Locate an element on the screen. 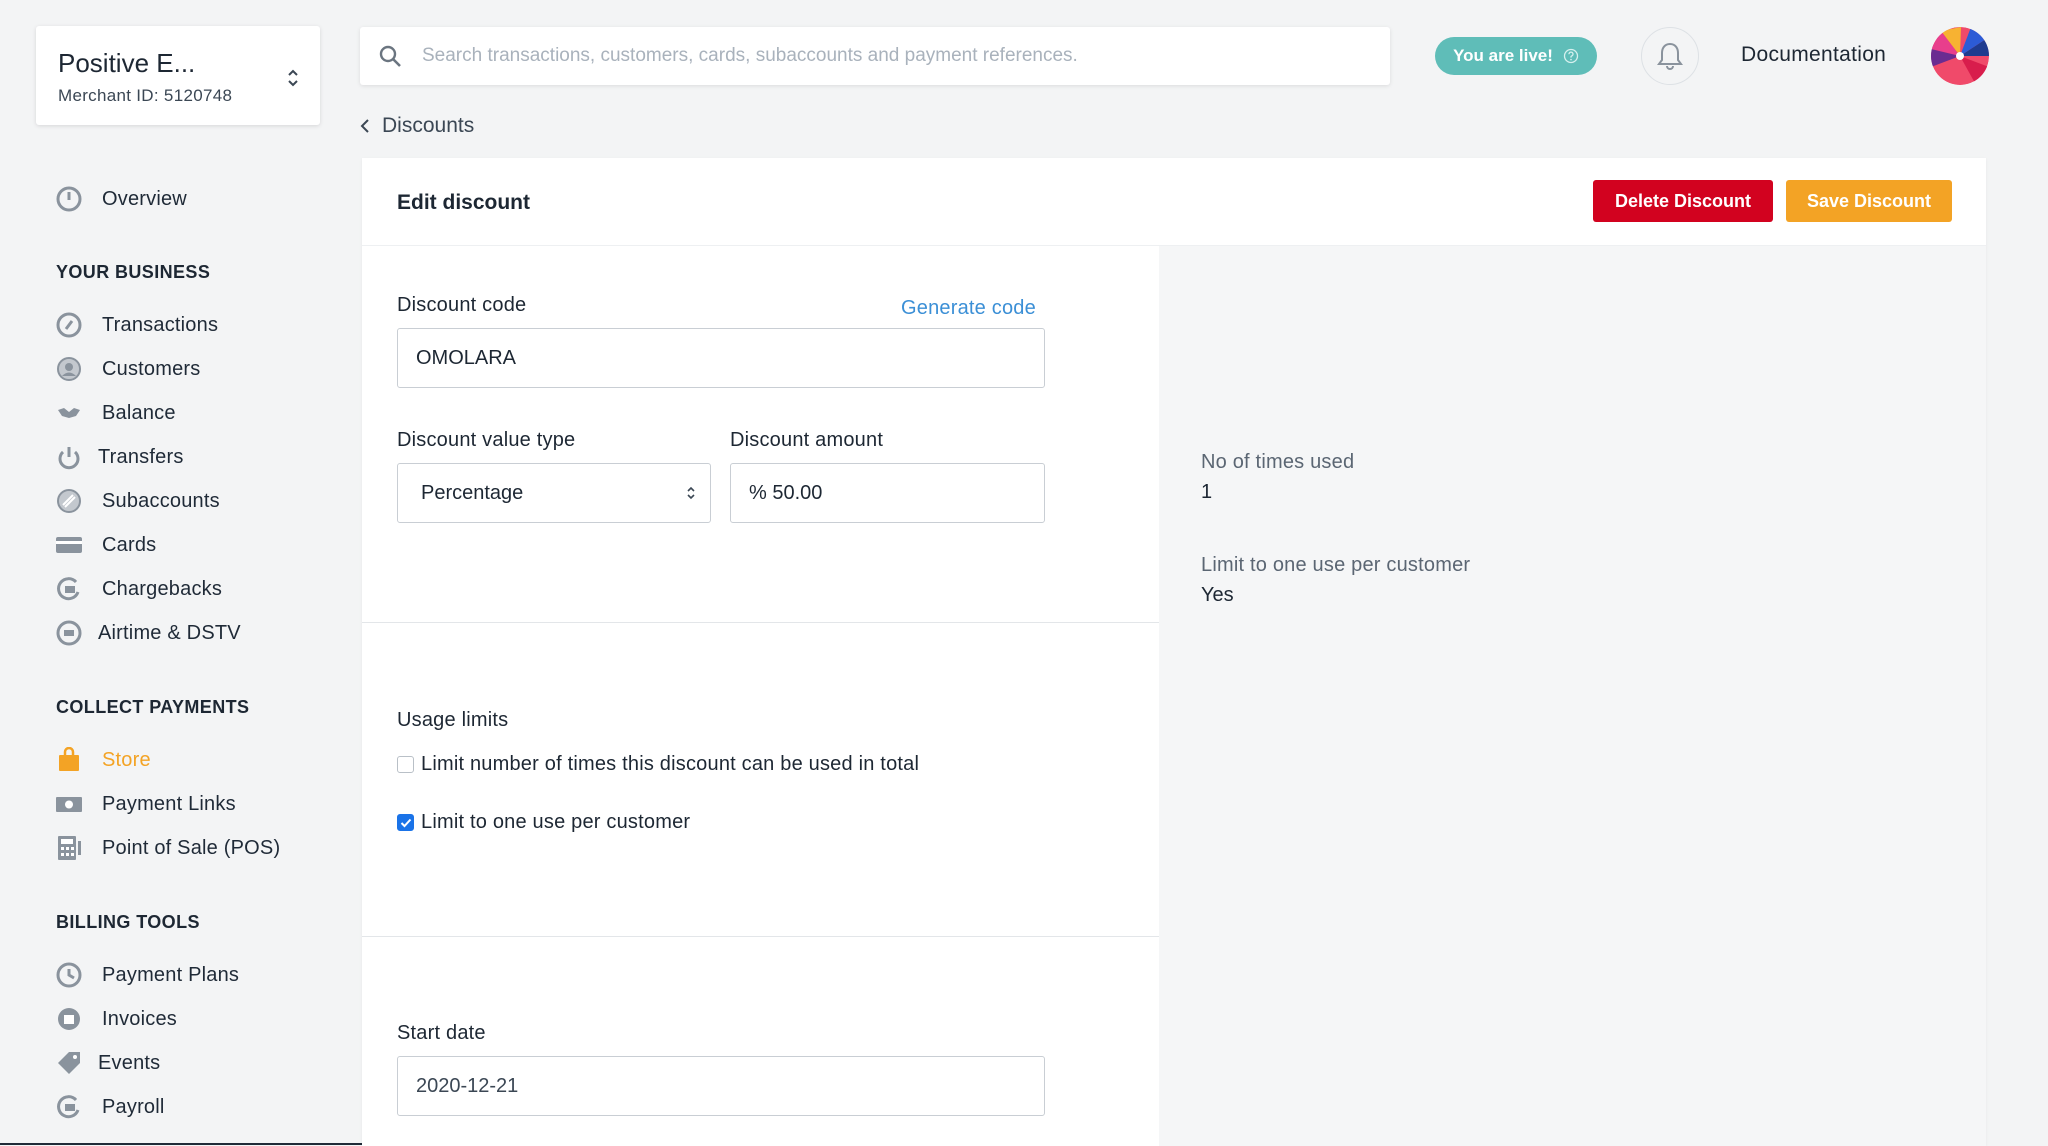 Image resolution: width=2048 pixels, height=1146 pixels. merchant-id: Merchant ID: 5120748 is located at coordinates (145, 95).